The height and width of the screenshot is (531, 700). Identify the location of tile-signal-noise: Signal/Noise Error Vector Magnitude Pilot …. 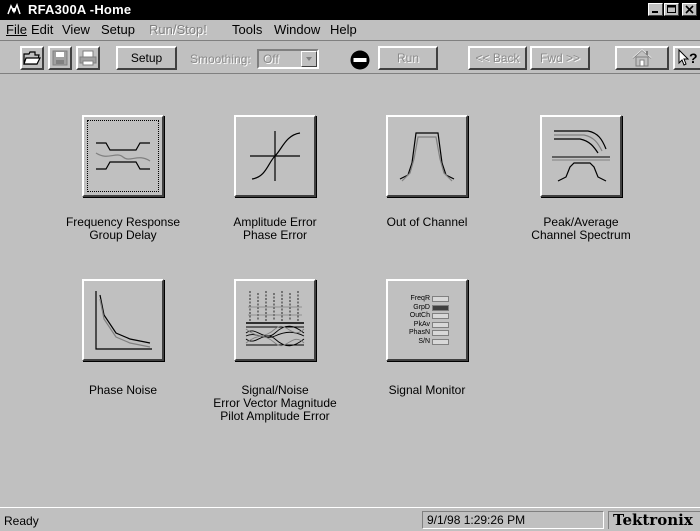
(275, 351).